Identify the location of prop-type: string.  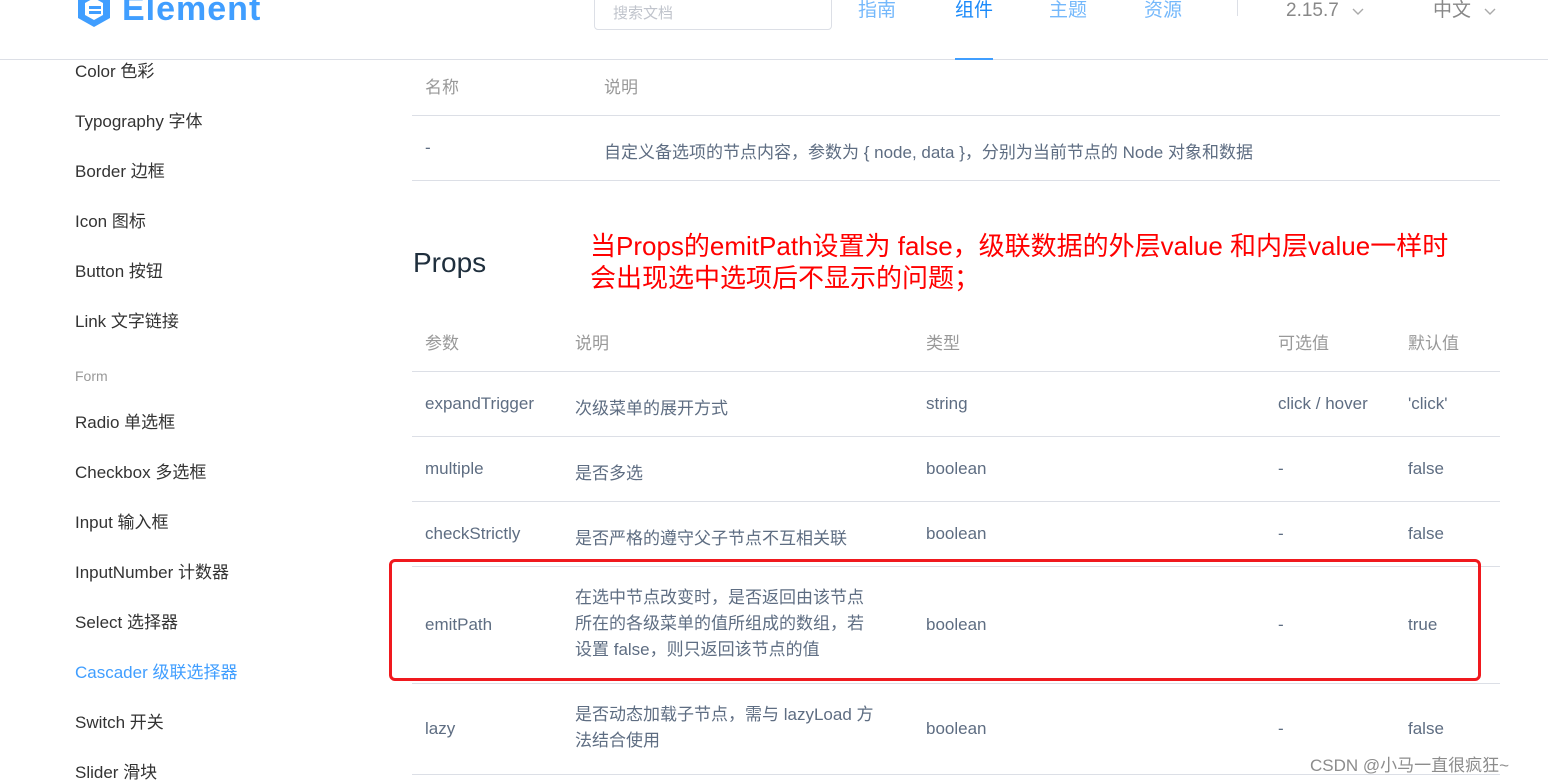
(947, 403).